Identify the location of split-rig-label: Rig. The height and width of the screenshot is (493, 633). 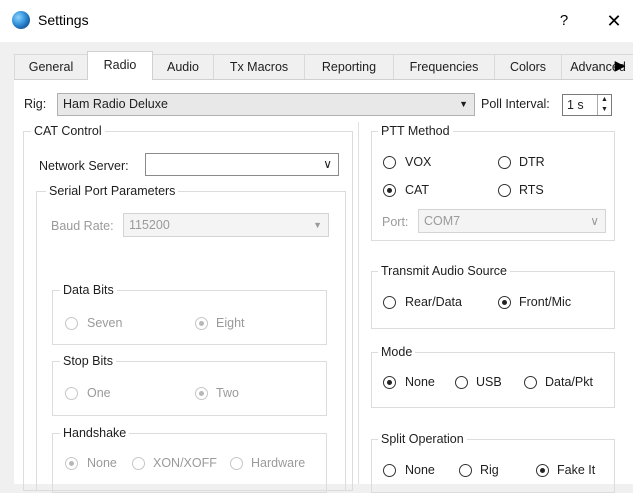
(489, 470).